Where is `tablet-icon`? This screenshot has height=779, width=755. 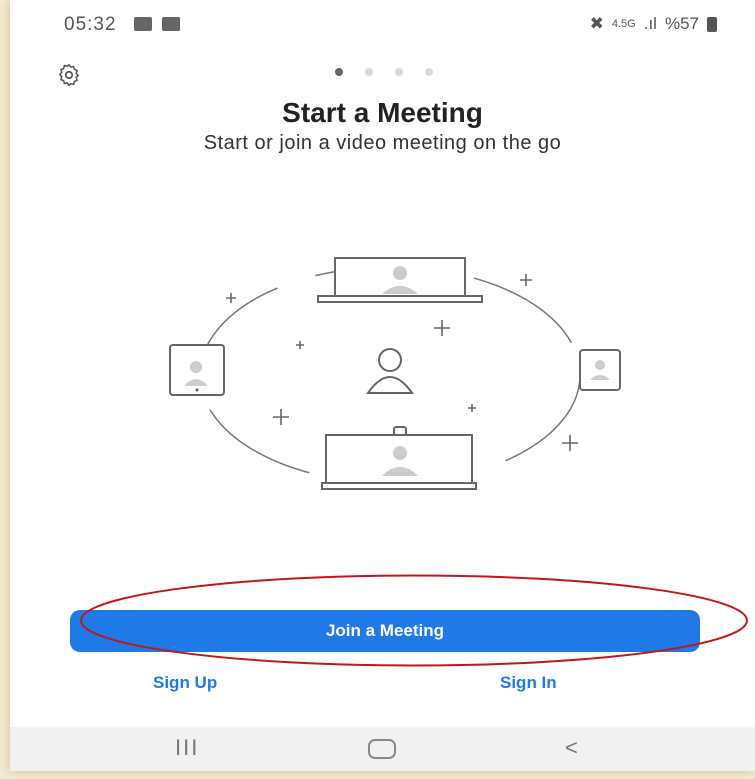 tablet-icon is located at coordinates (197, 370).